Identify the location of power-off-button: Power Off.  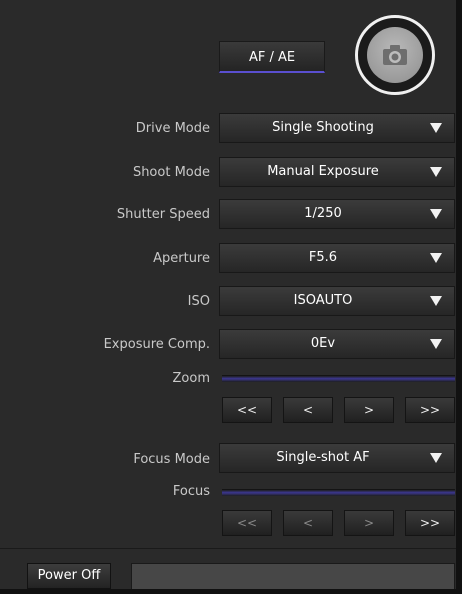
(69, 576).